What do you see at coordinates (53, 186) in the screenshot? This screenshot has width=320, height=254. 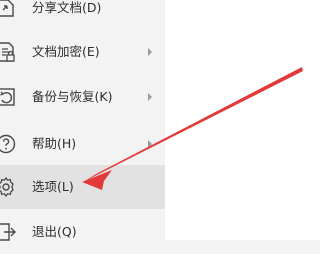 I see `menu-item-label: 选项(L)` at bounding box center [53, 186].